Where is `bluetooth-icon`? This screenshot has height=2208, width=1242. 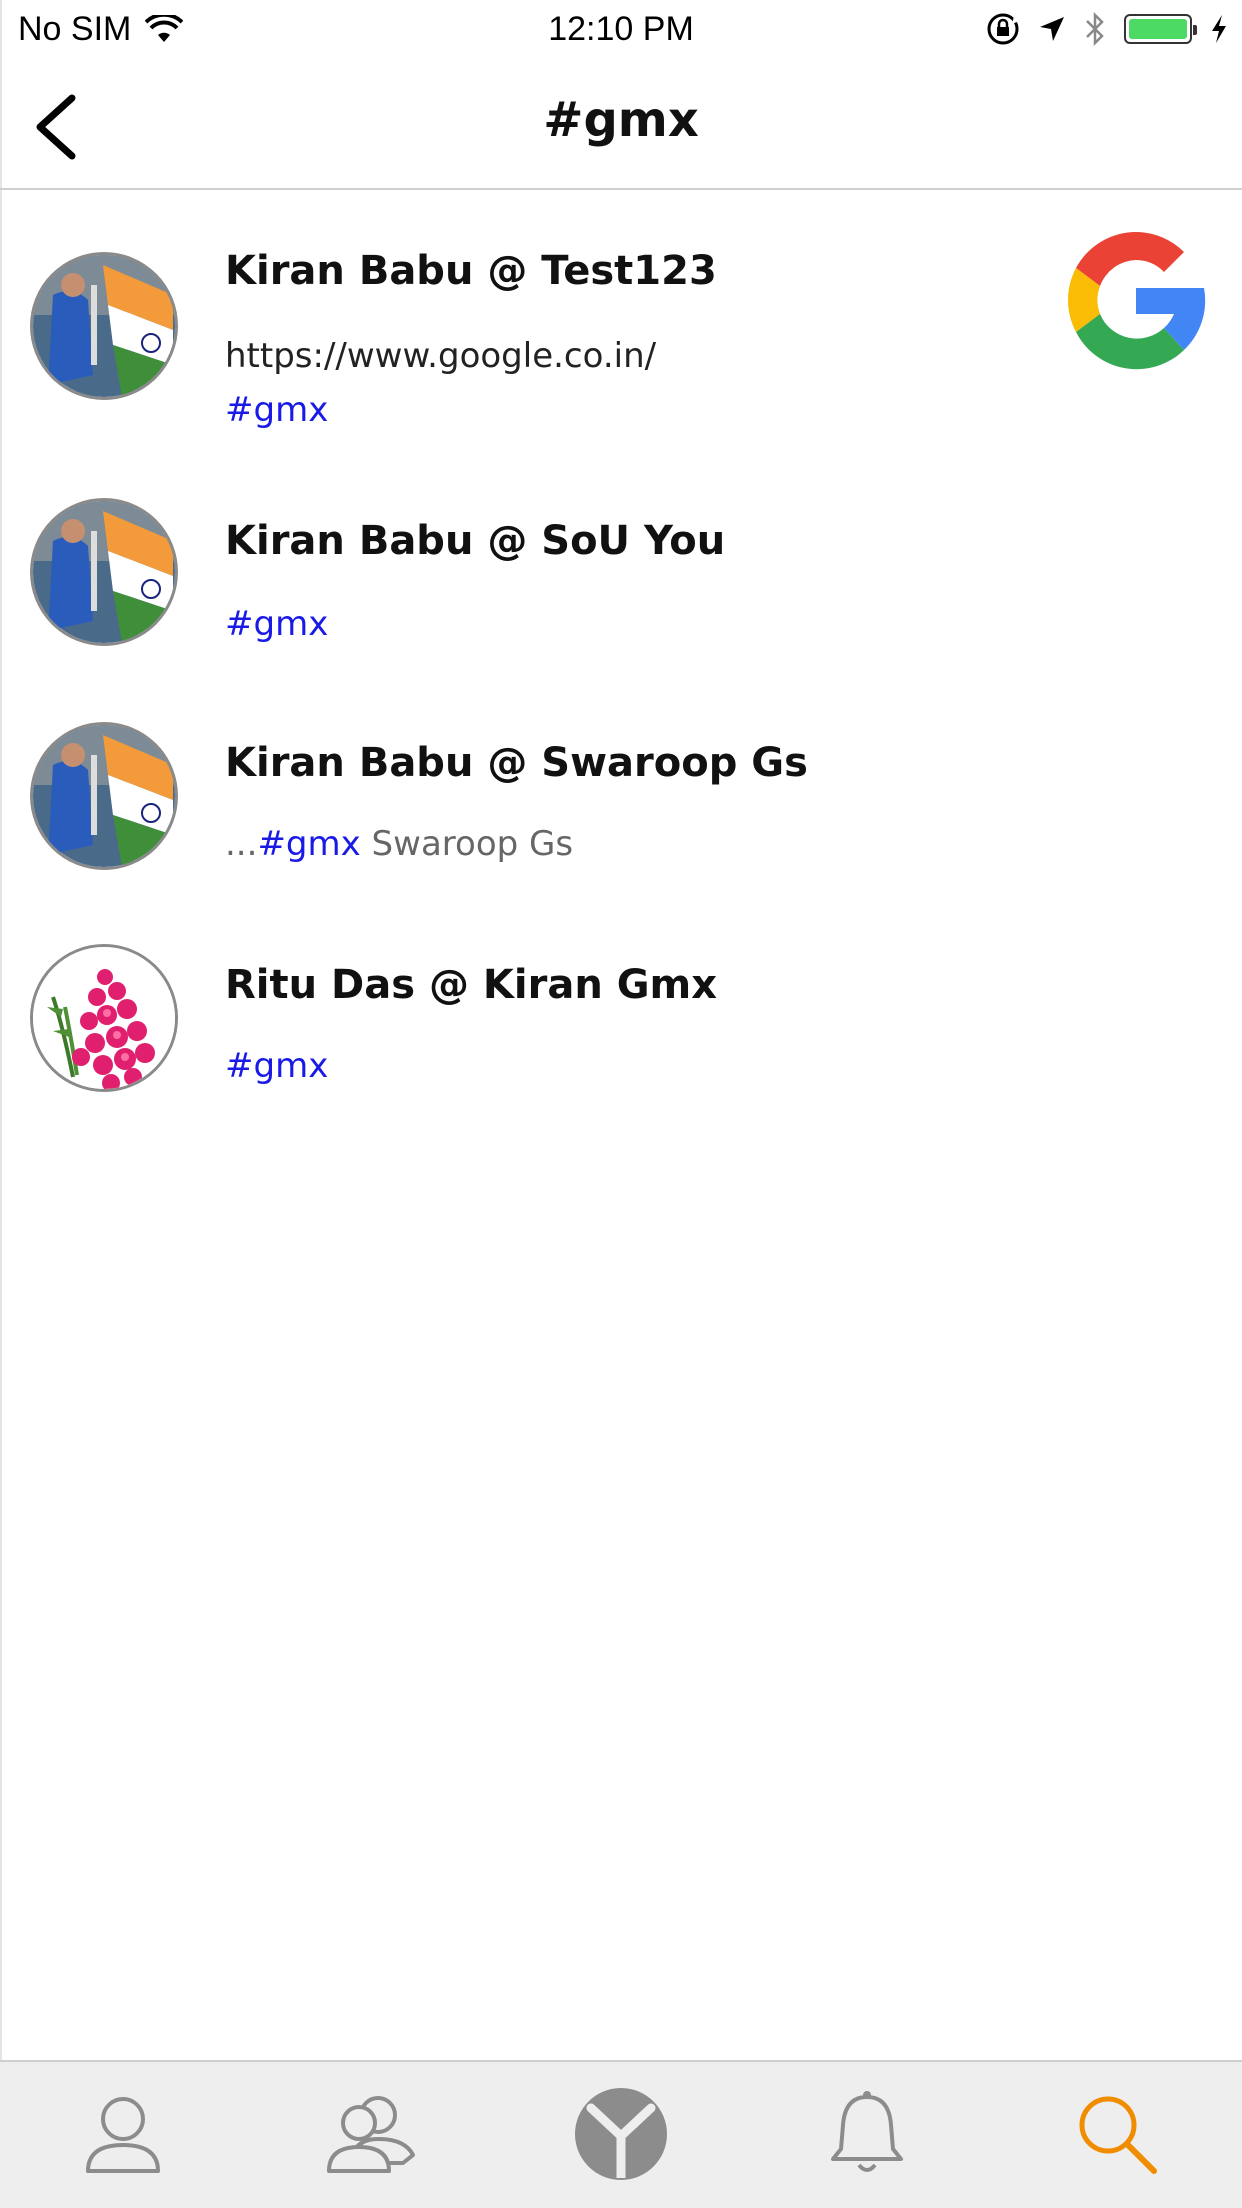 bluetooth-icon is located at coordinates (1095, 29).